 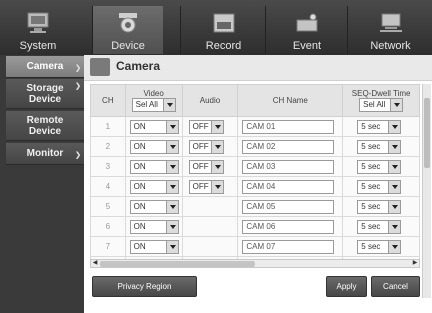 I want to click on apply-button: Apply, so click(x=346, y=286).